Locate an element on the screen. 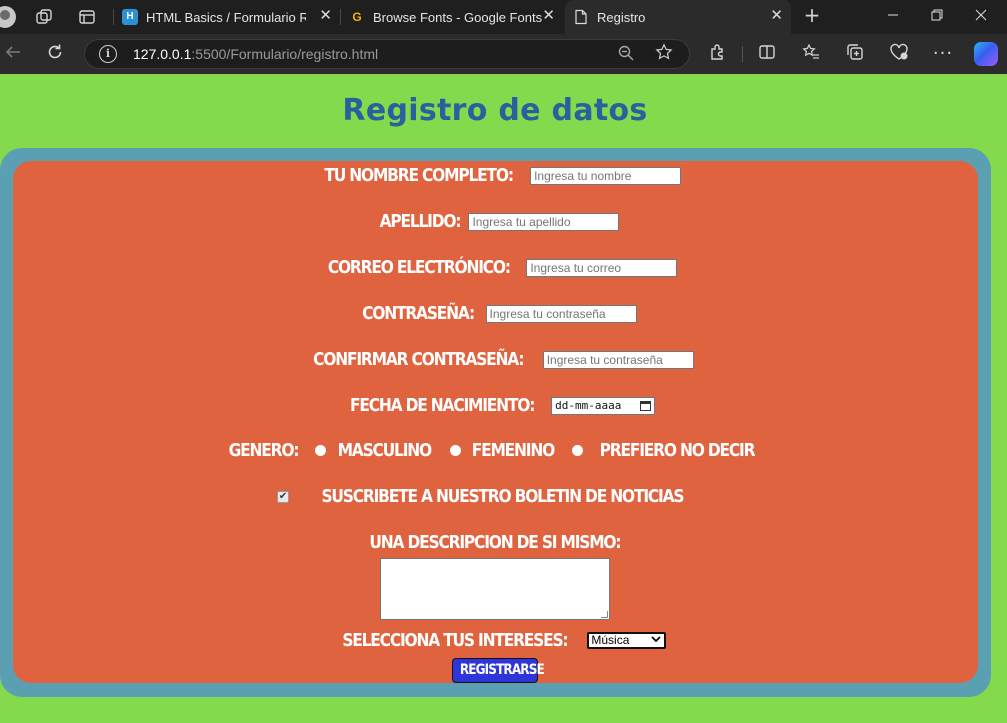 The image size is (1007, 723). correo-input: Ingresa tu correo is located at coordinates (602, 267).